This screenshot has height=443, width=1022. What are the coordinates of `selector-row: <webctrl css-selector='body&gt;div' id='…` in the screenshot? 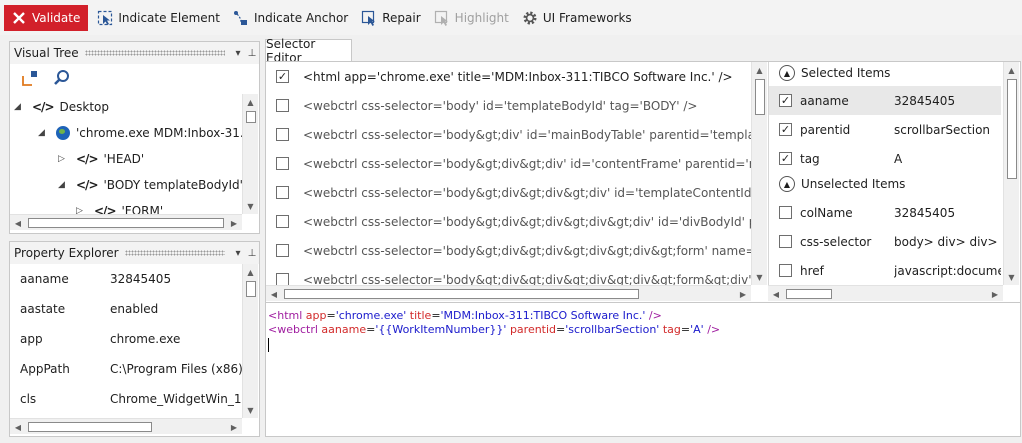 It's located at (508, 134).